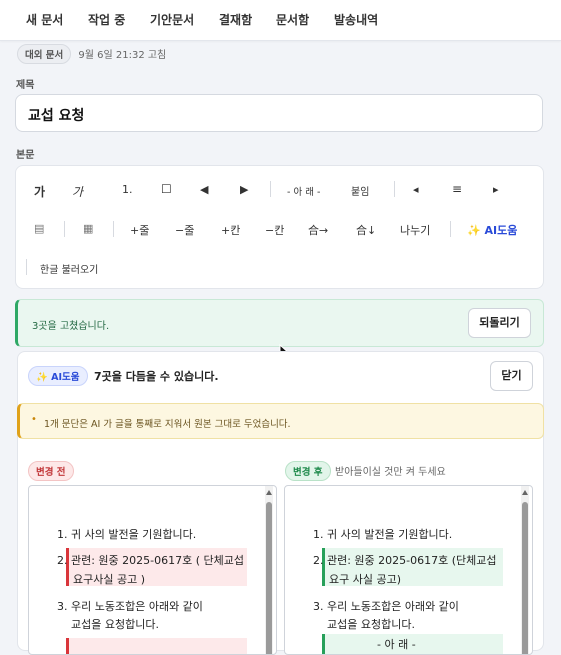 The height and width of the screenshot is (655, 561). I want to click on after-chip: 변경 후, so click(308, 471).